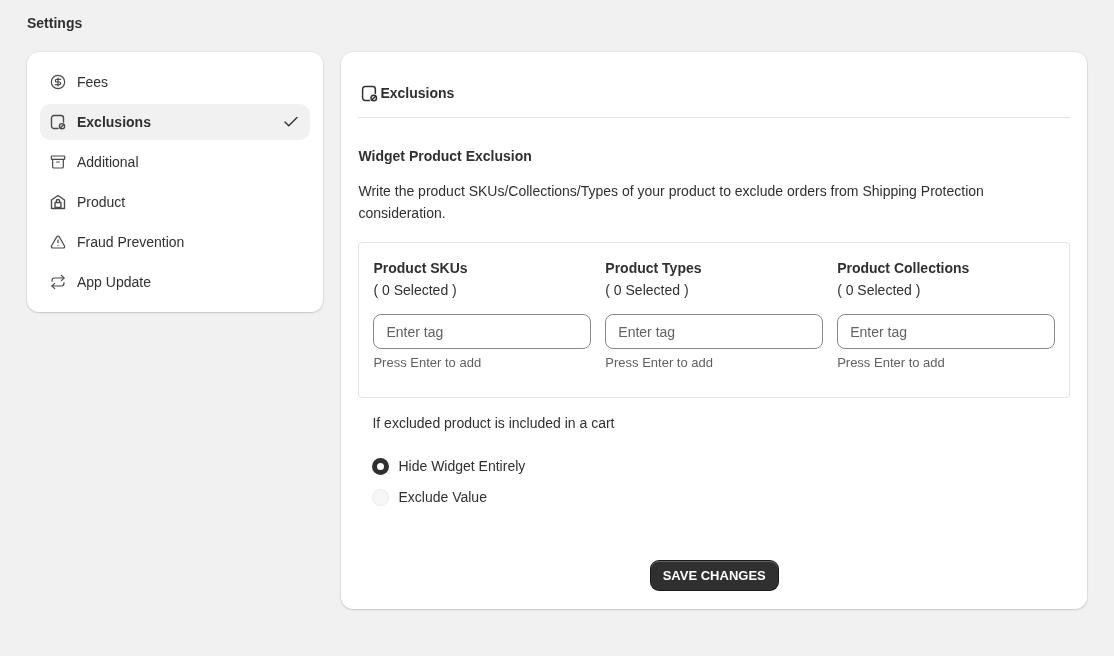  What do you see at coordinates (420, 268) in the screenshot?
I see `field-label: Product SKUs` at bounding box center [420, 268].